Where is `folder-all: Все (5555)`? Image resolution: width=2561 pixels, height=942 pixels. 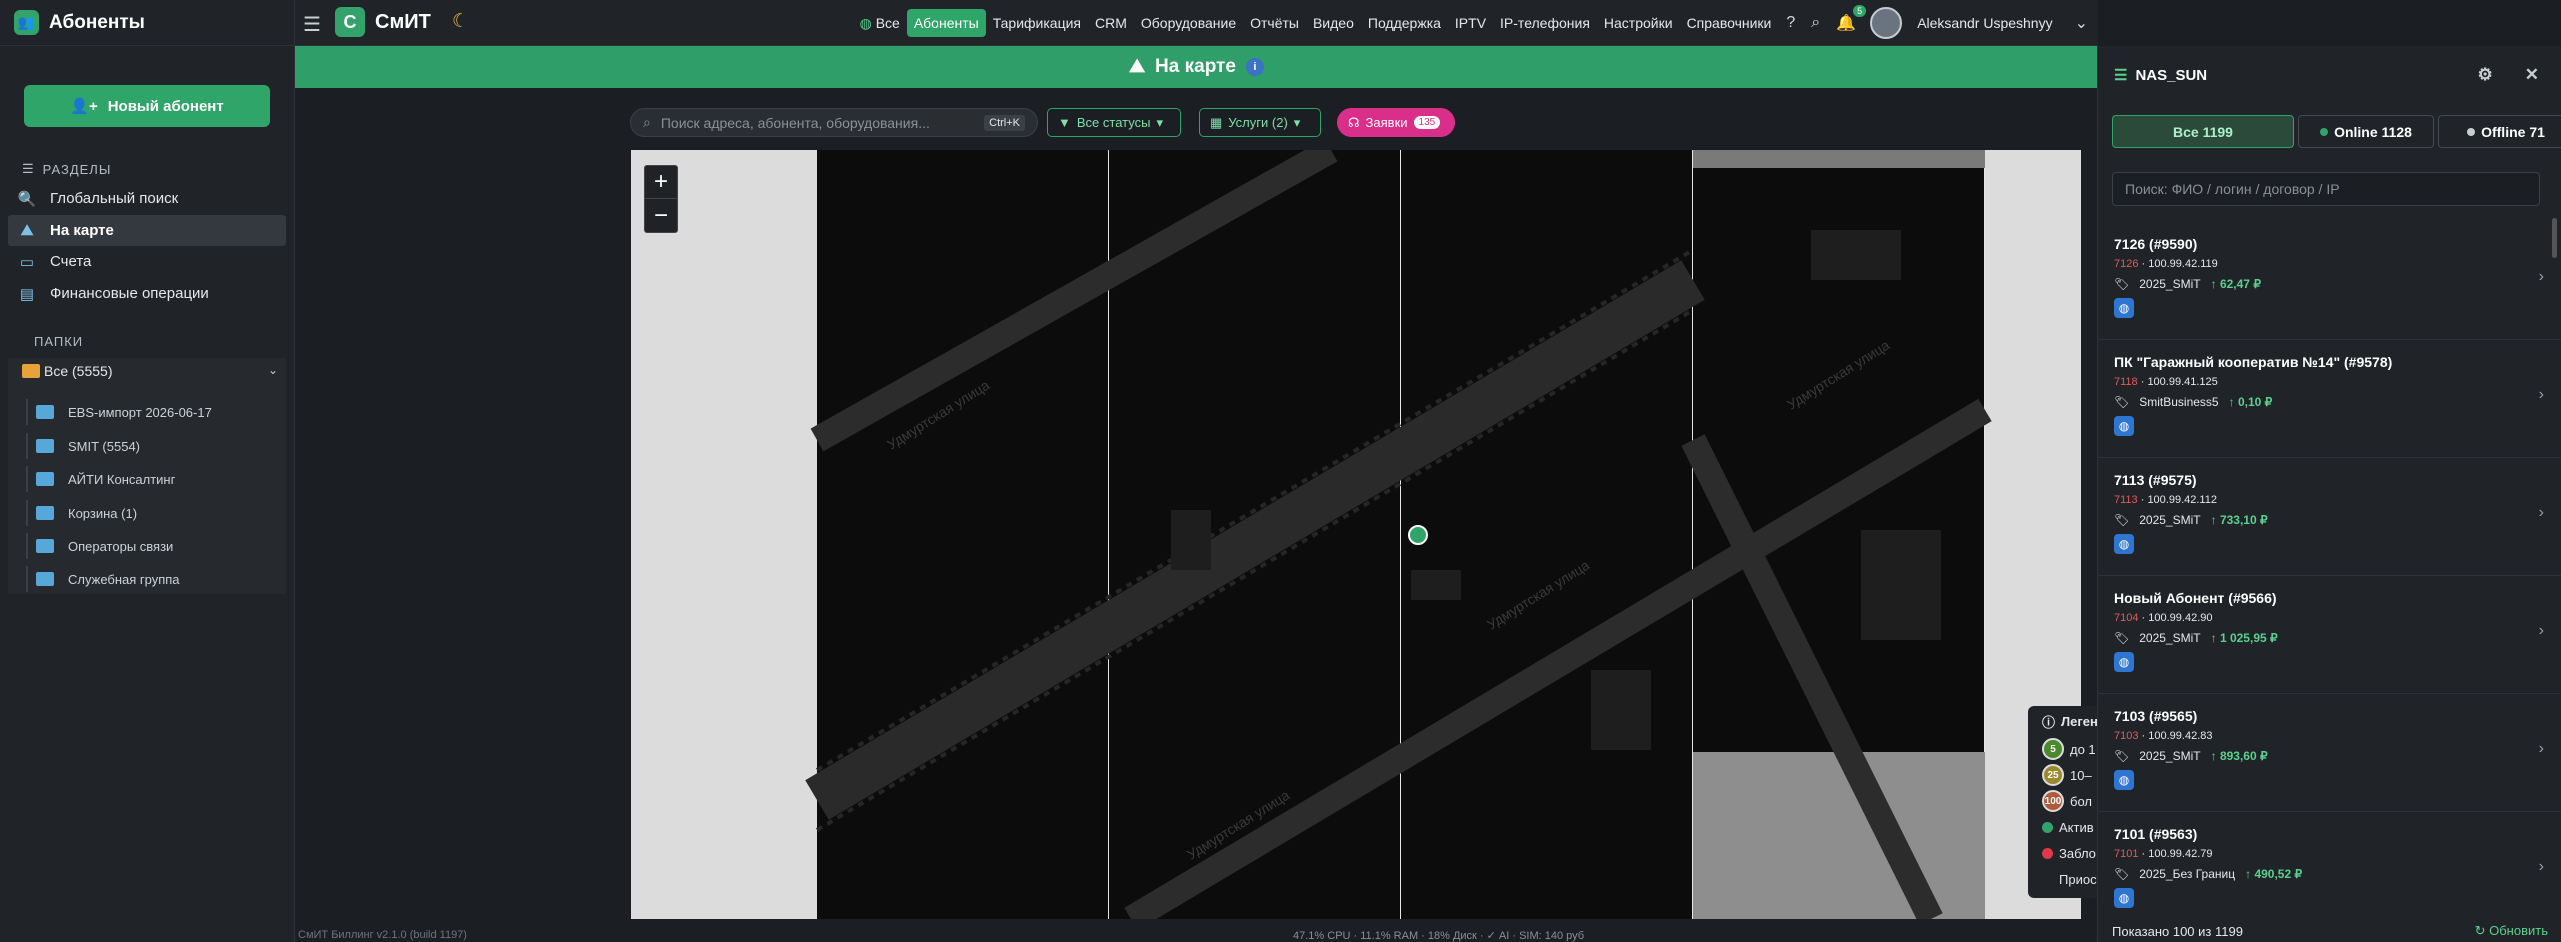
folder-all: Все (5555) is located at coordinates (67, 371).